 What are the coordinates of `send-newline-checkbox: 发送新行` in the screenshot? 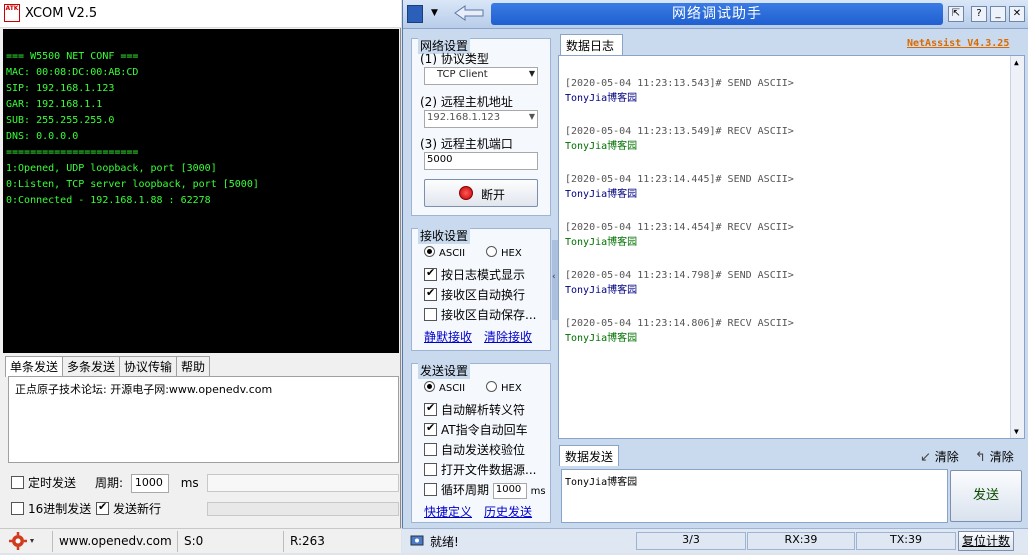 It's located at (128, 508).